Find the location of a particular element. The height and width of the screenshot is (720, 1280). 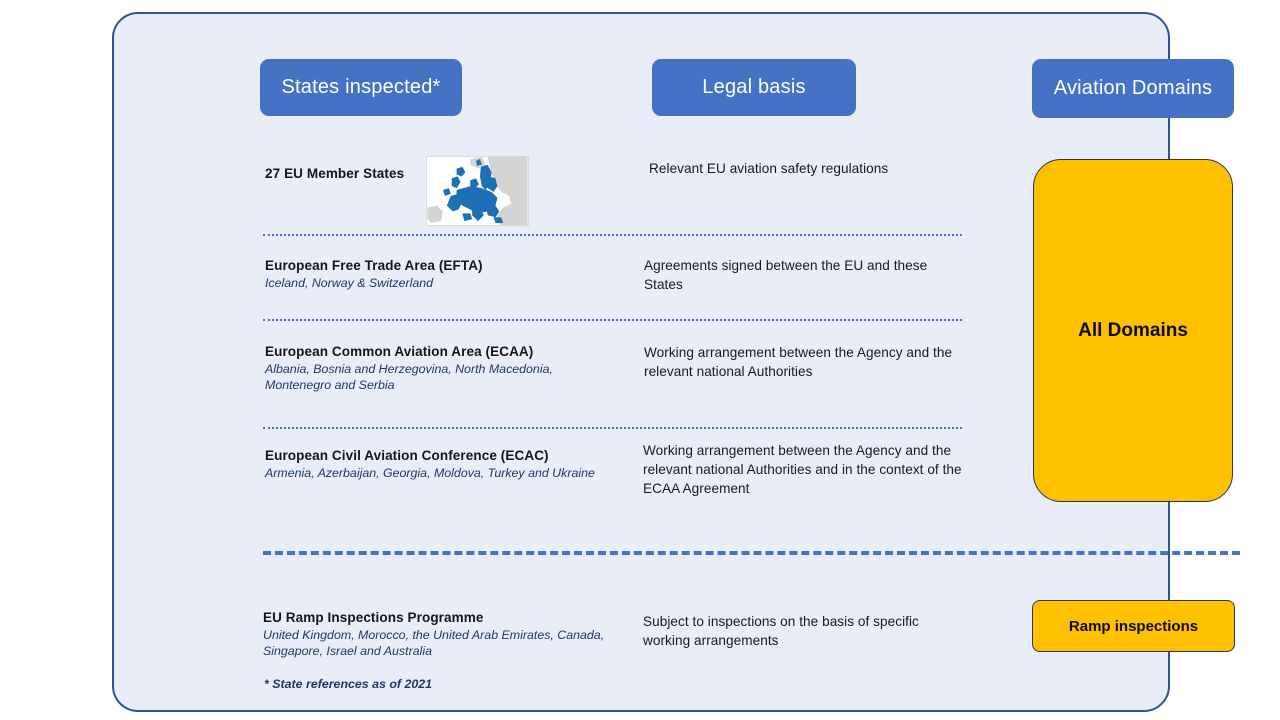

header-legal-basis: Legal basis is located at coordinates (754, 87).